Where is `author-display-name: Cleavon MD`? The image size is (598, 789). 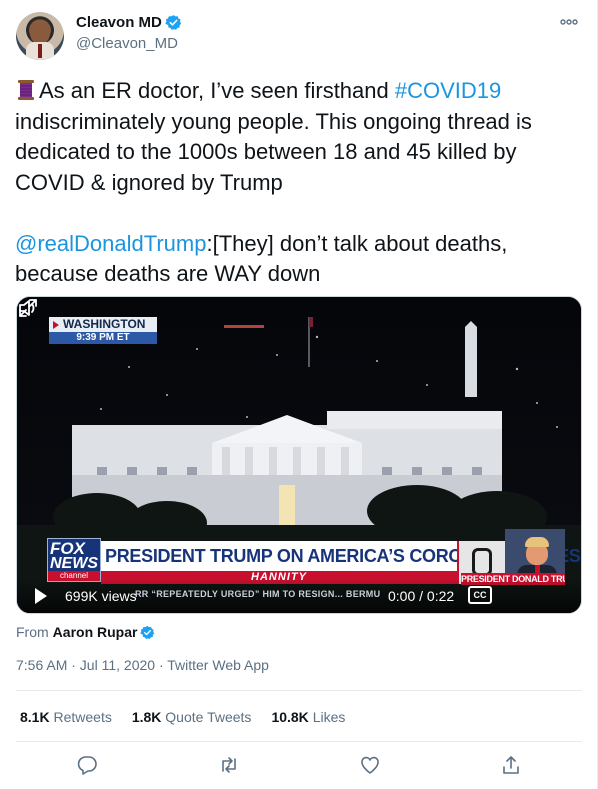
author-display-name: Cleavon MD is located at coordinates (119, 22).